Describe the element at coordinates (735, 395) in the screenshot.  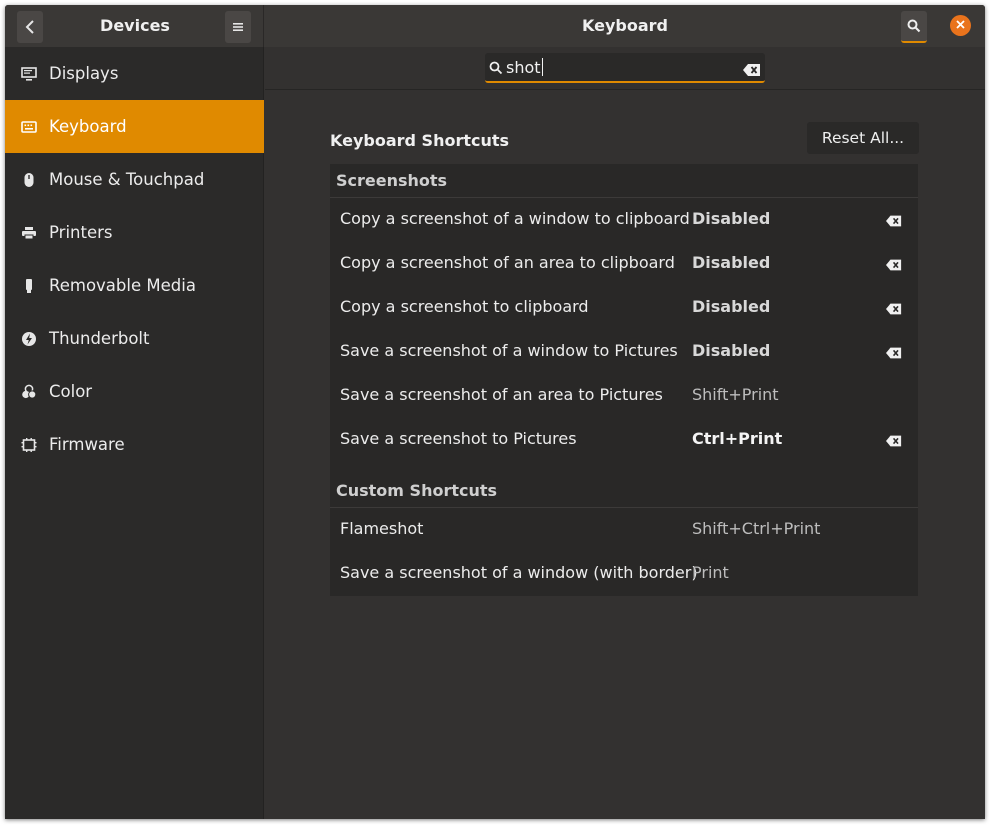
I see `shortcut-accel: Shift+Print` at that location.